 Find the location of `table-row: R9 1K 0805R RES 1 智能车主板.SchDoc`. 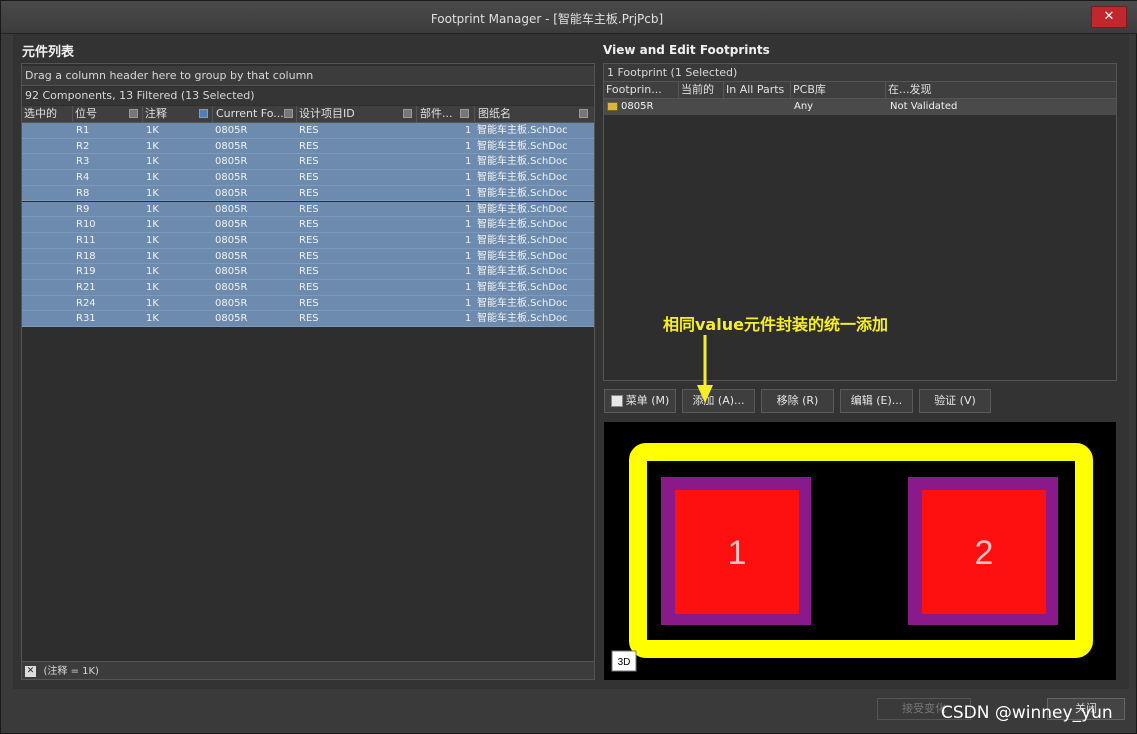

table-row: R9 1K 0805R RES 1 智能车主板.SchDoc is located at coordinates (308, 209).